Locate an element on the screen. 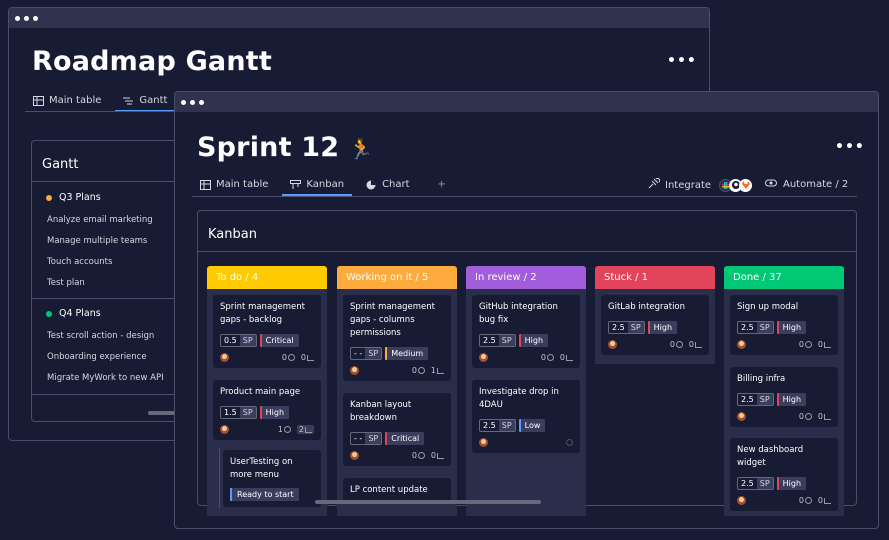 The width and height of the screenshot is (889, 540). column-header: Working on it / 5 is located at coordinates (397, 277).